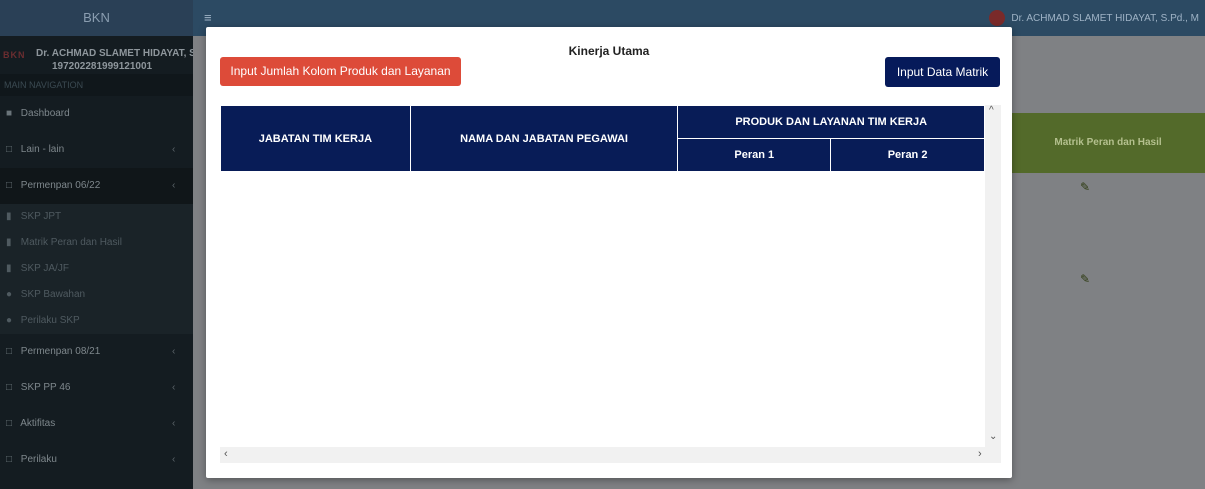  What do you see at coordinates (38, 459) in the screenshot?
I see `sidebar-item-label: Perilaku` at bounding box center [38, 459].